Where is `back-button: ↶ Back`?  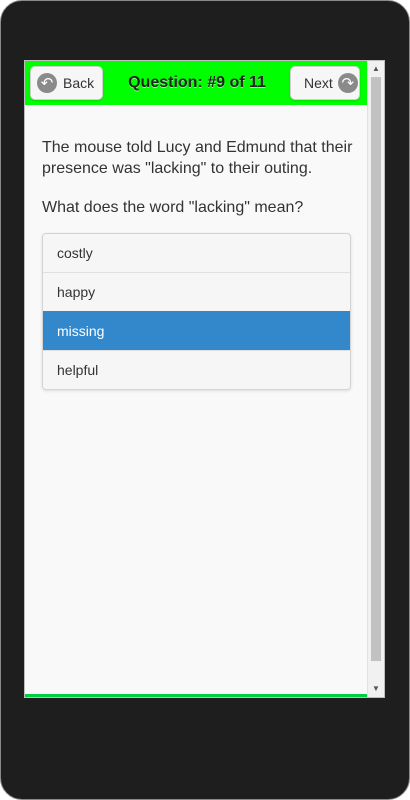
back-button: ↶ Back is located at coordinates (66, 83).